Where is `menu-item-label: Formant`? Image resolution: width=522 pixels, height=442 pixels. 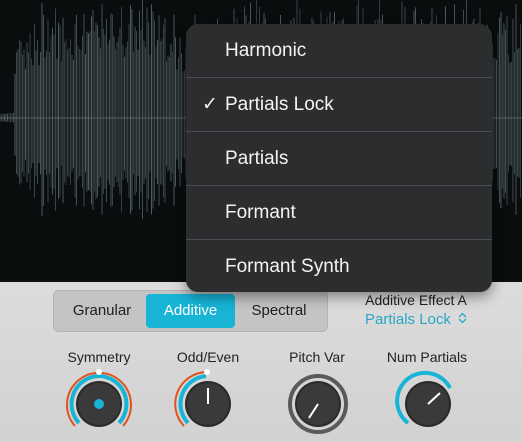
menu-item-label: Formant is located at coordinates (260, 212).